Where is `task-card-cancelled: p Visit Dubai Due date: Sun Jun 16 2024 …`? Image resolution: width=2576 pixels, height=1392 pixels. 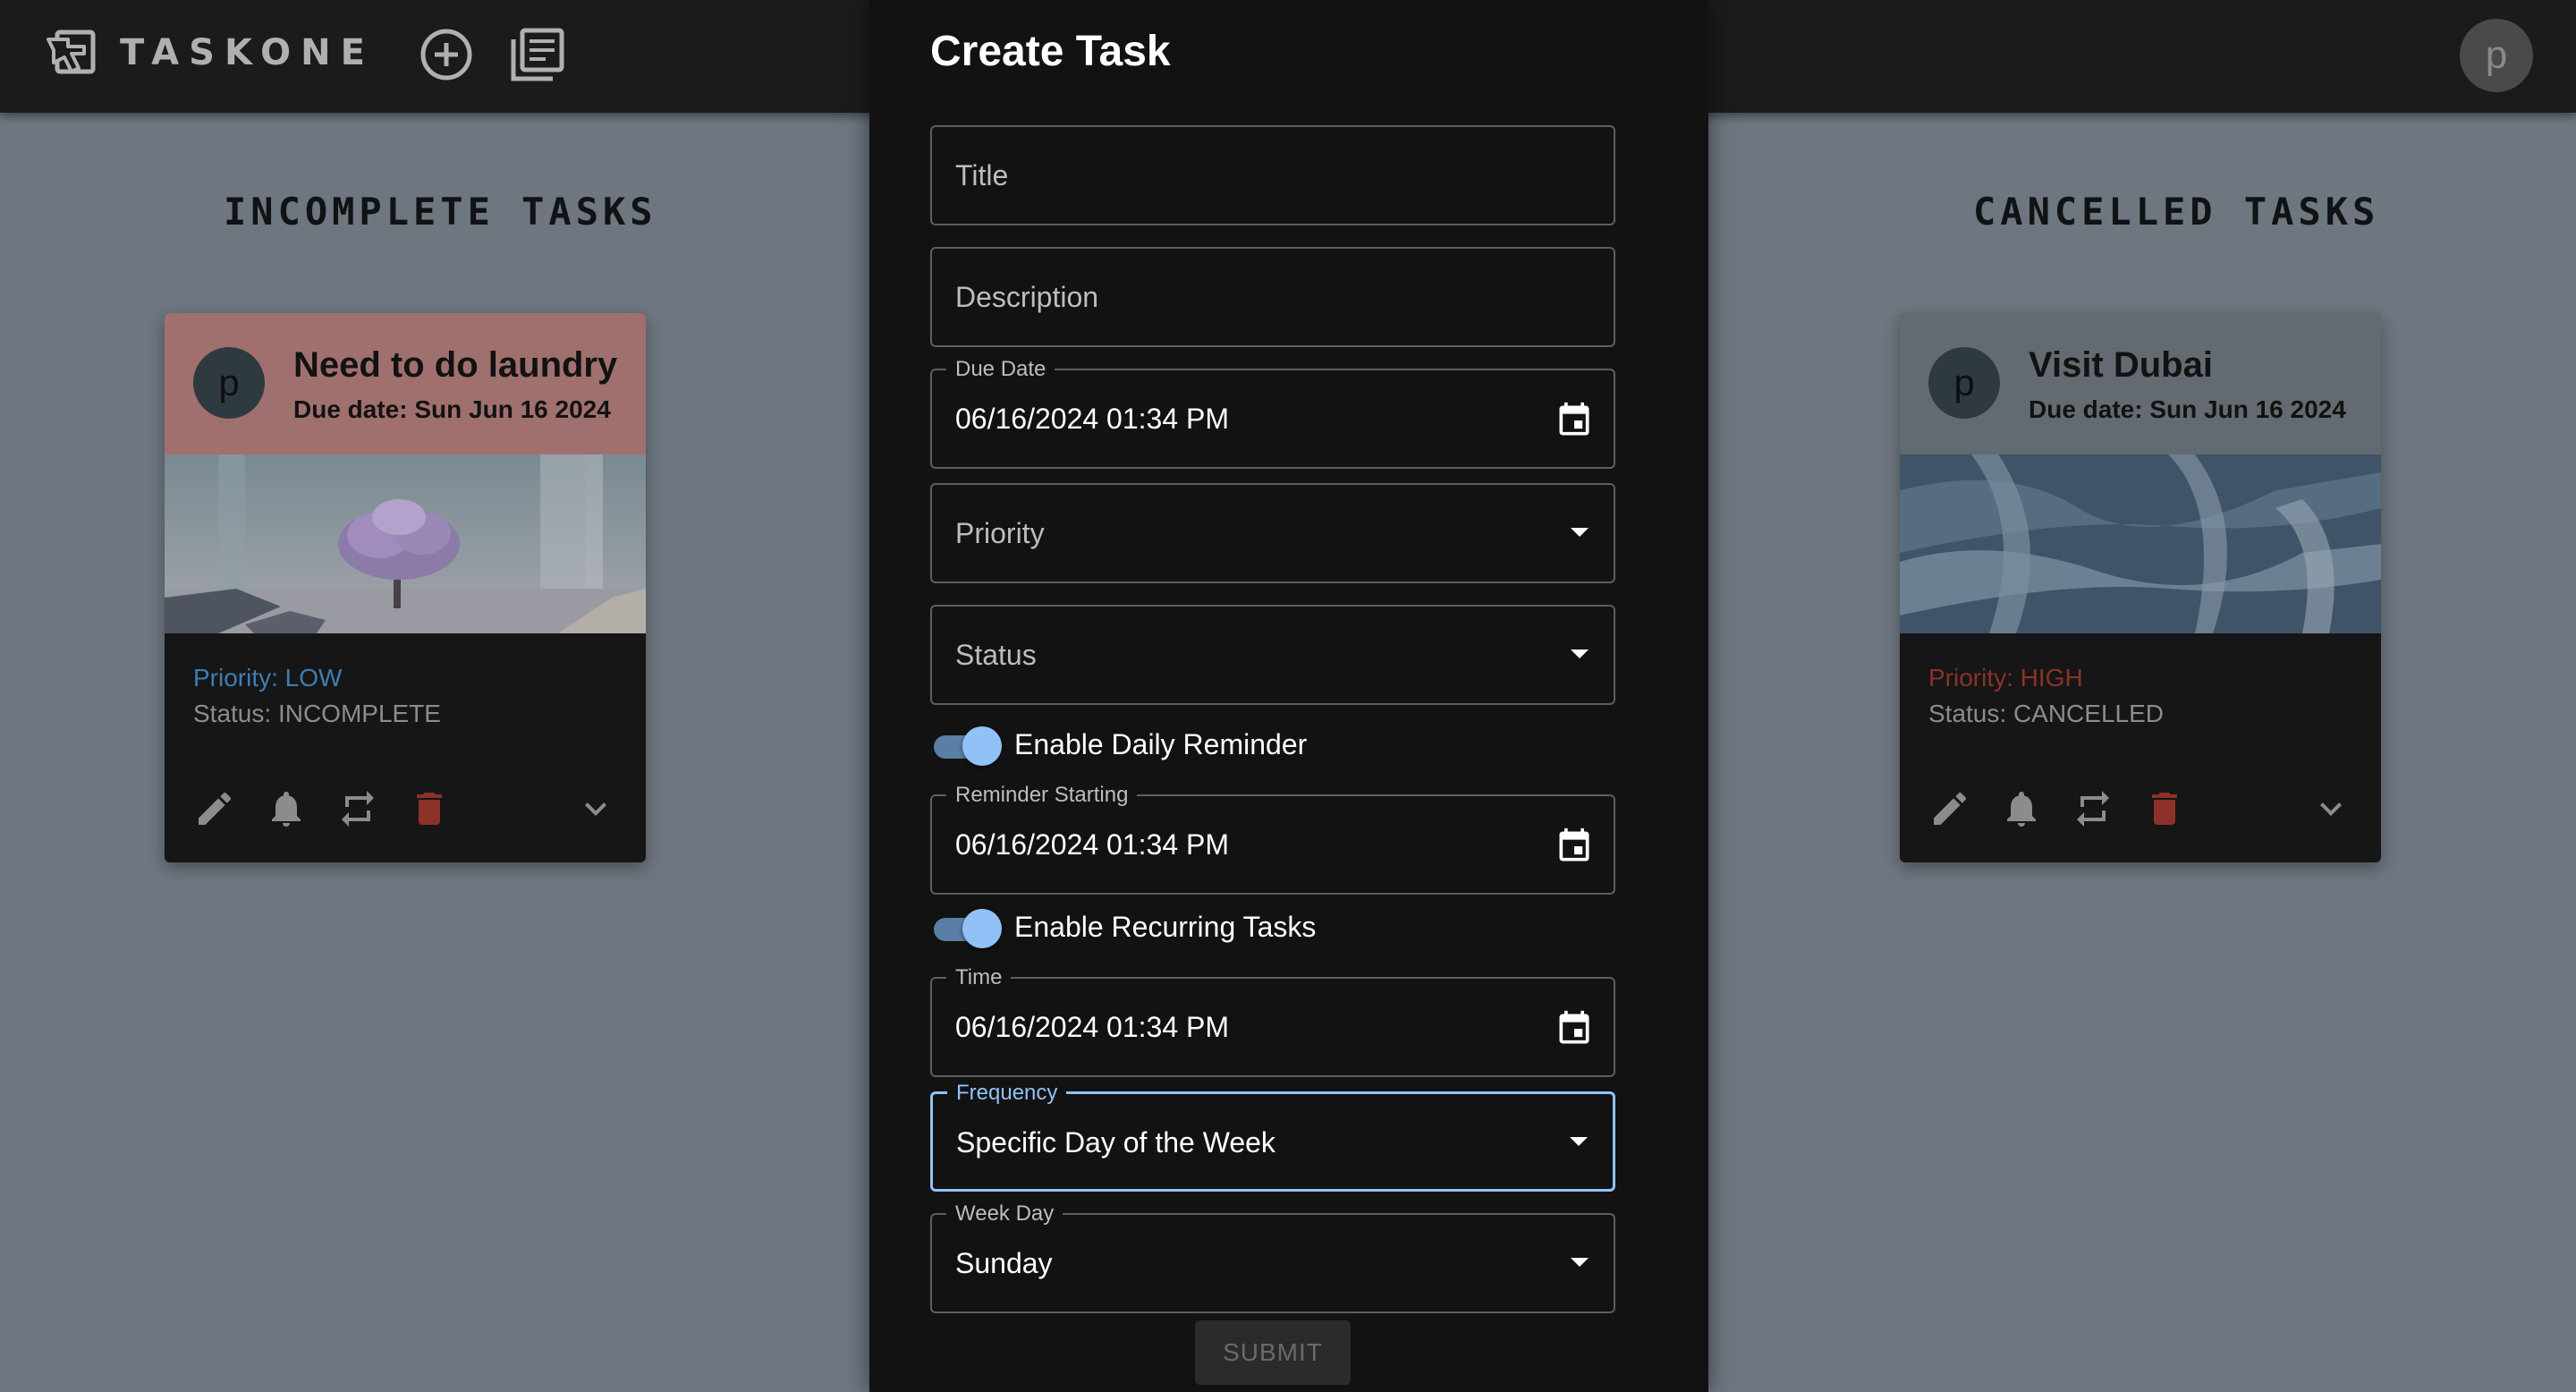
task-card-cancelled: p Visit Dubai Due date: Sun Jun 16 2024 … is located at coordinates (2140, 587).